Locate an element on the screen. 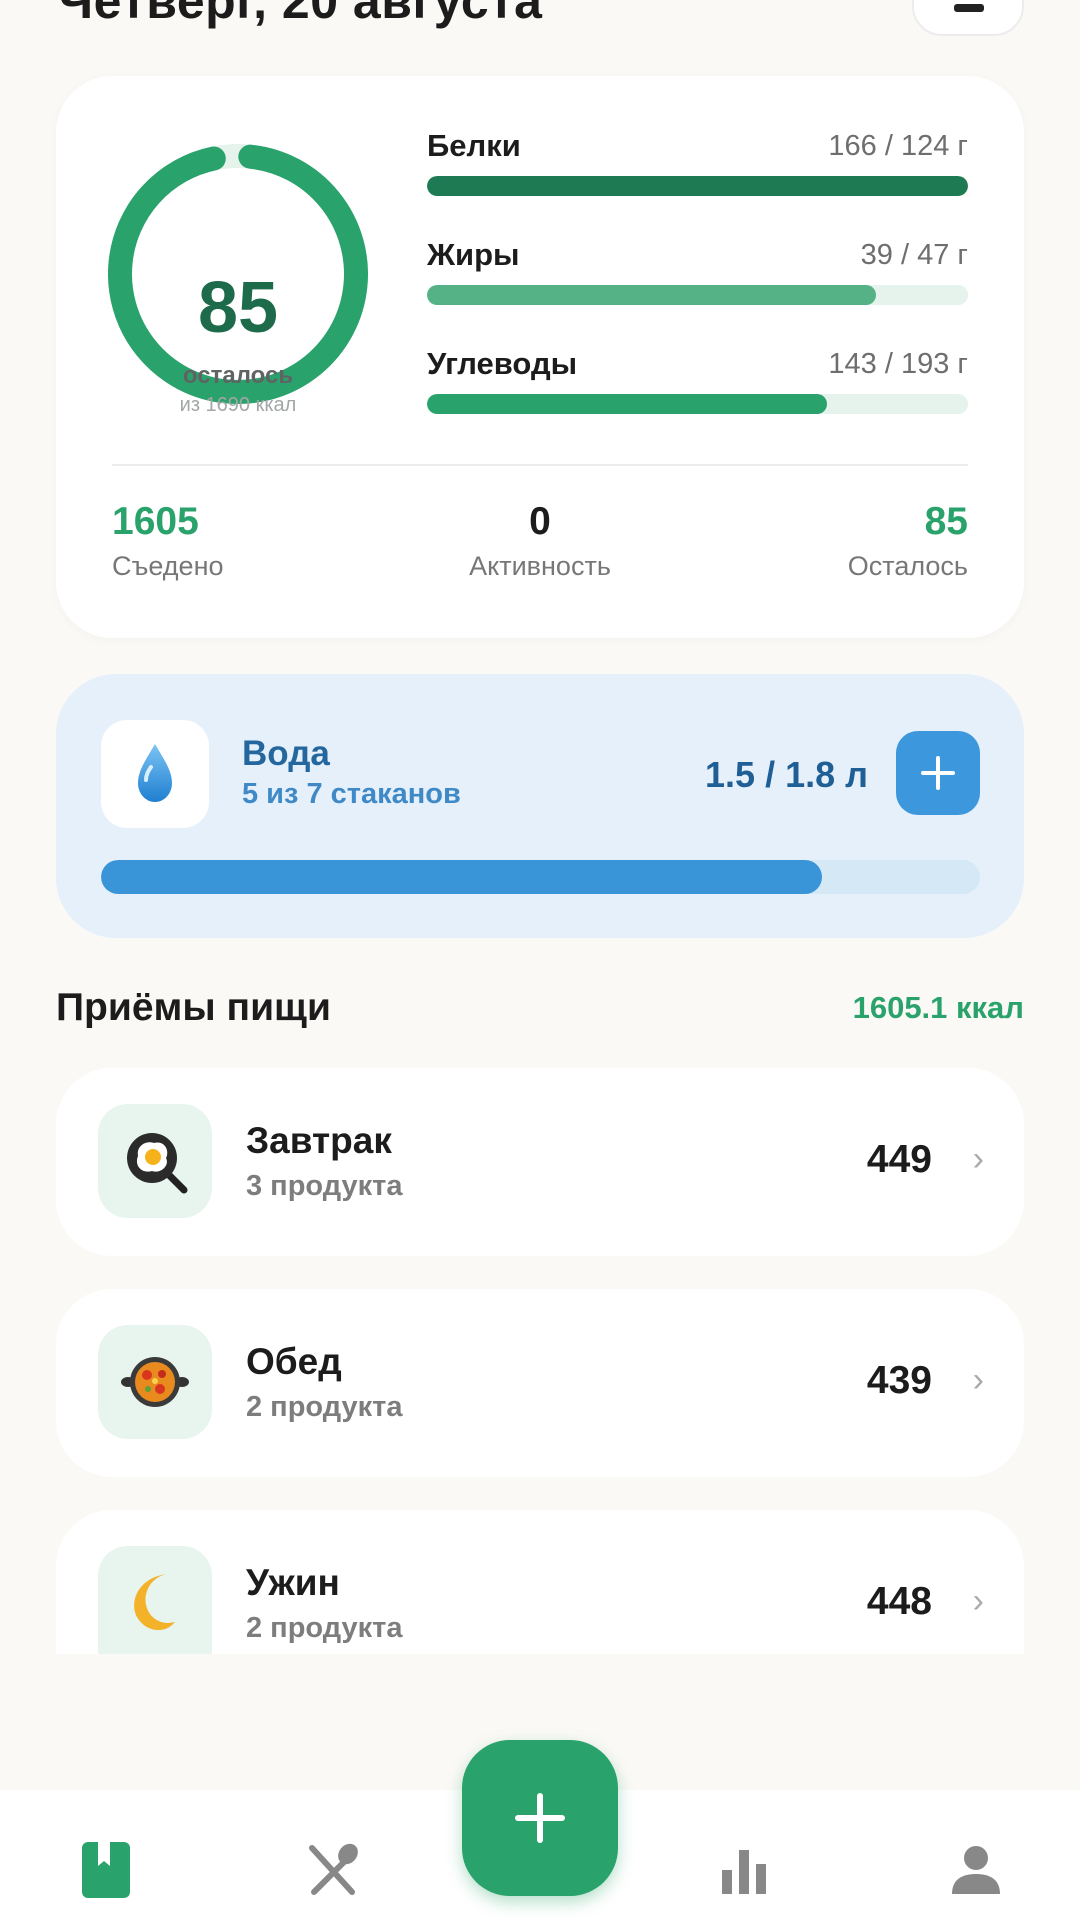 Image resolution: width=1080 pixels, height=1920 pixels. macro-name: Жиры is located at coordinates (473, 254).